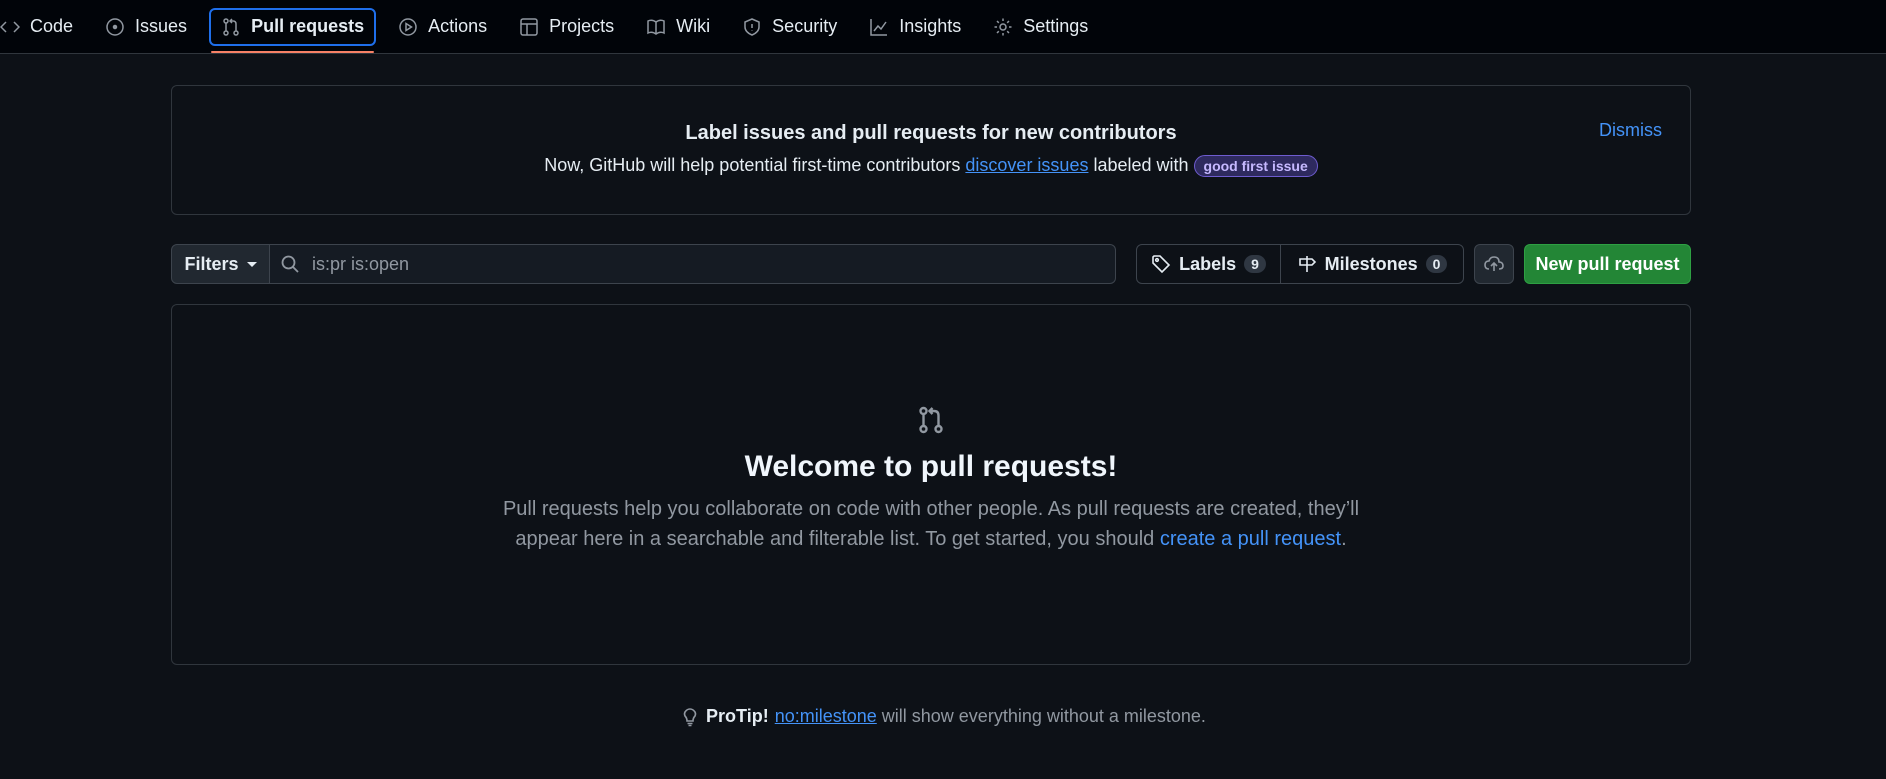  What do you see at coordinates (1607, 264) in the screenshot?
I see `new-pull-request-button: New pull request` at bounding box center [1607, 264].